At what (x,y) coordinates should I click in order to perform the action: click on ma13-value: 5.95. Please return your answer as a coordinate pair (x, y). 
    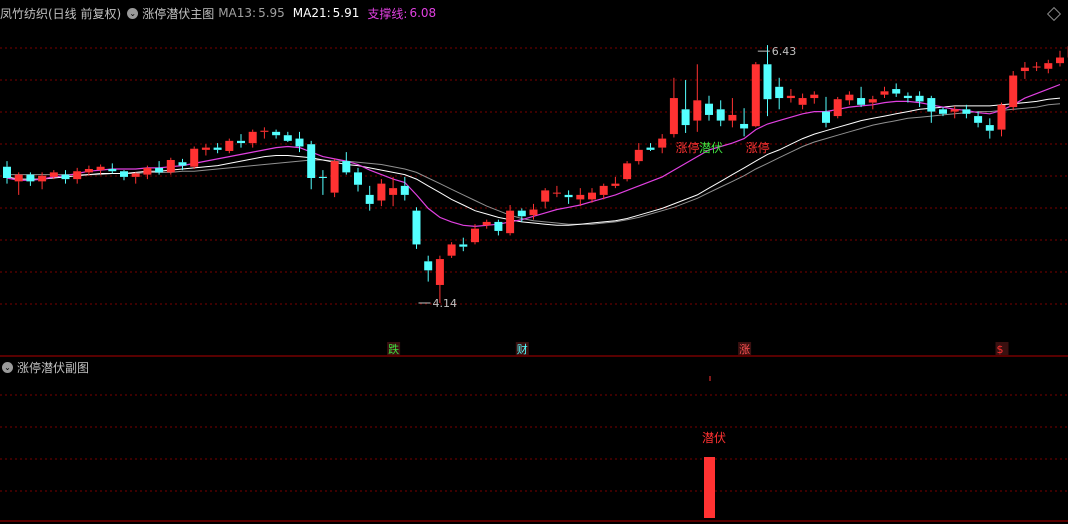
    Looking at the image, I should click on (271, 13).